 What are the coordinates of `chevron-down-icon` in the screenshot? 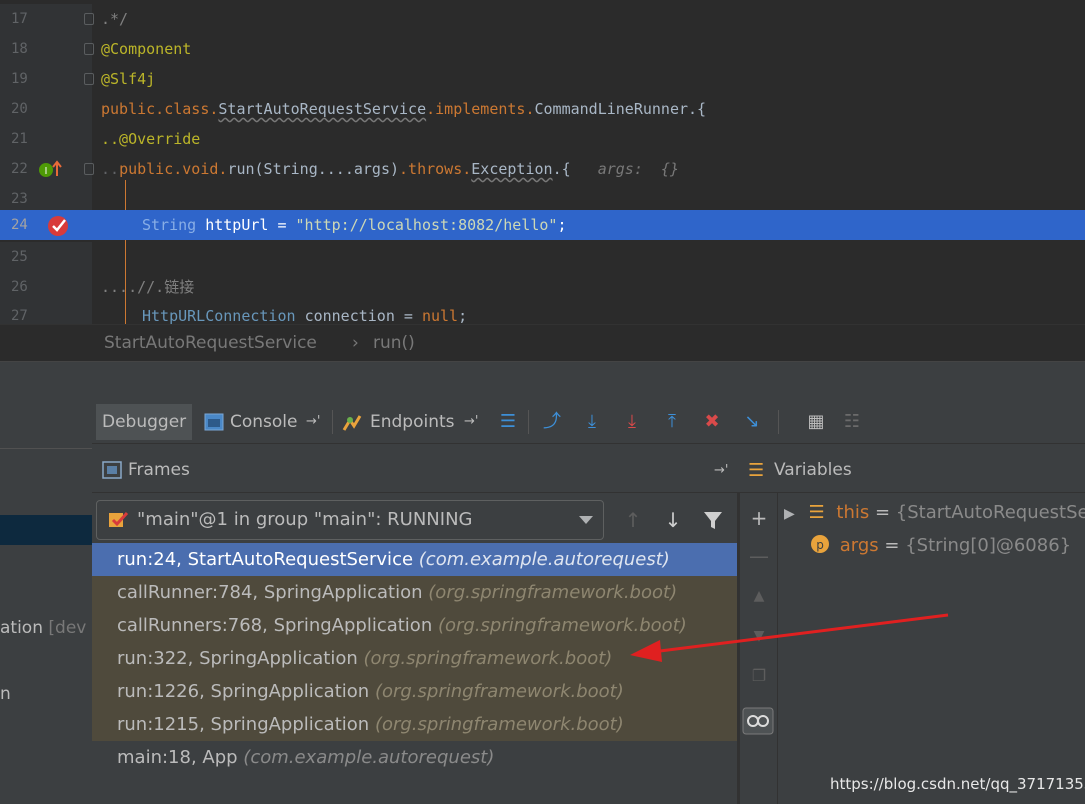 It's located at (586, 520).